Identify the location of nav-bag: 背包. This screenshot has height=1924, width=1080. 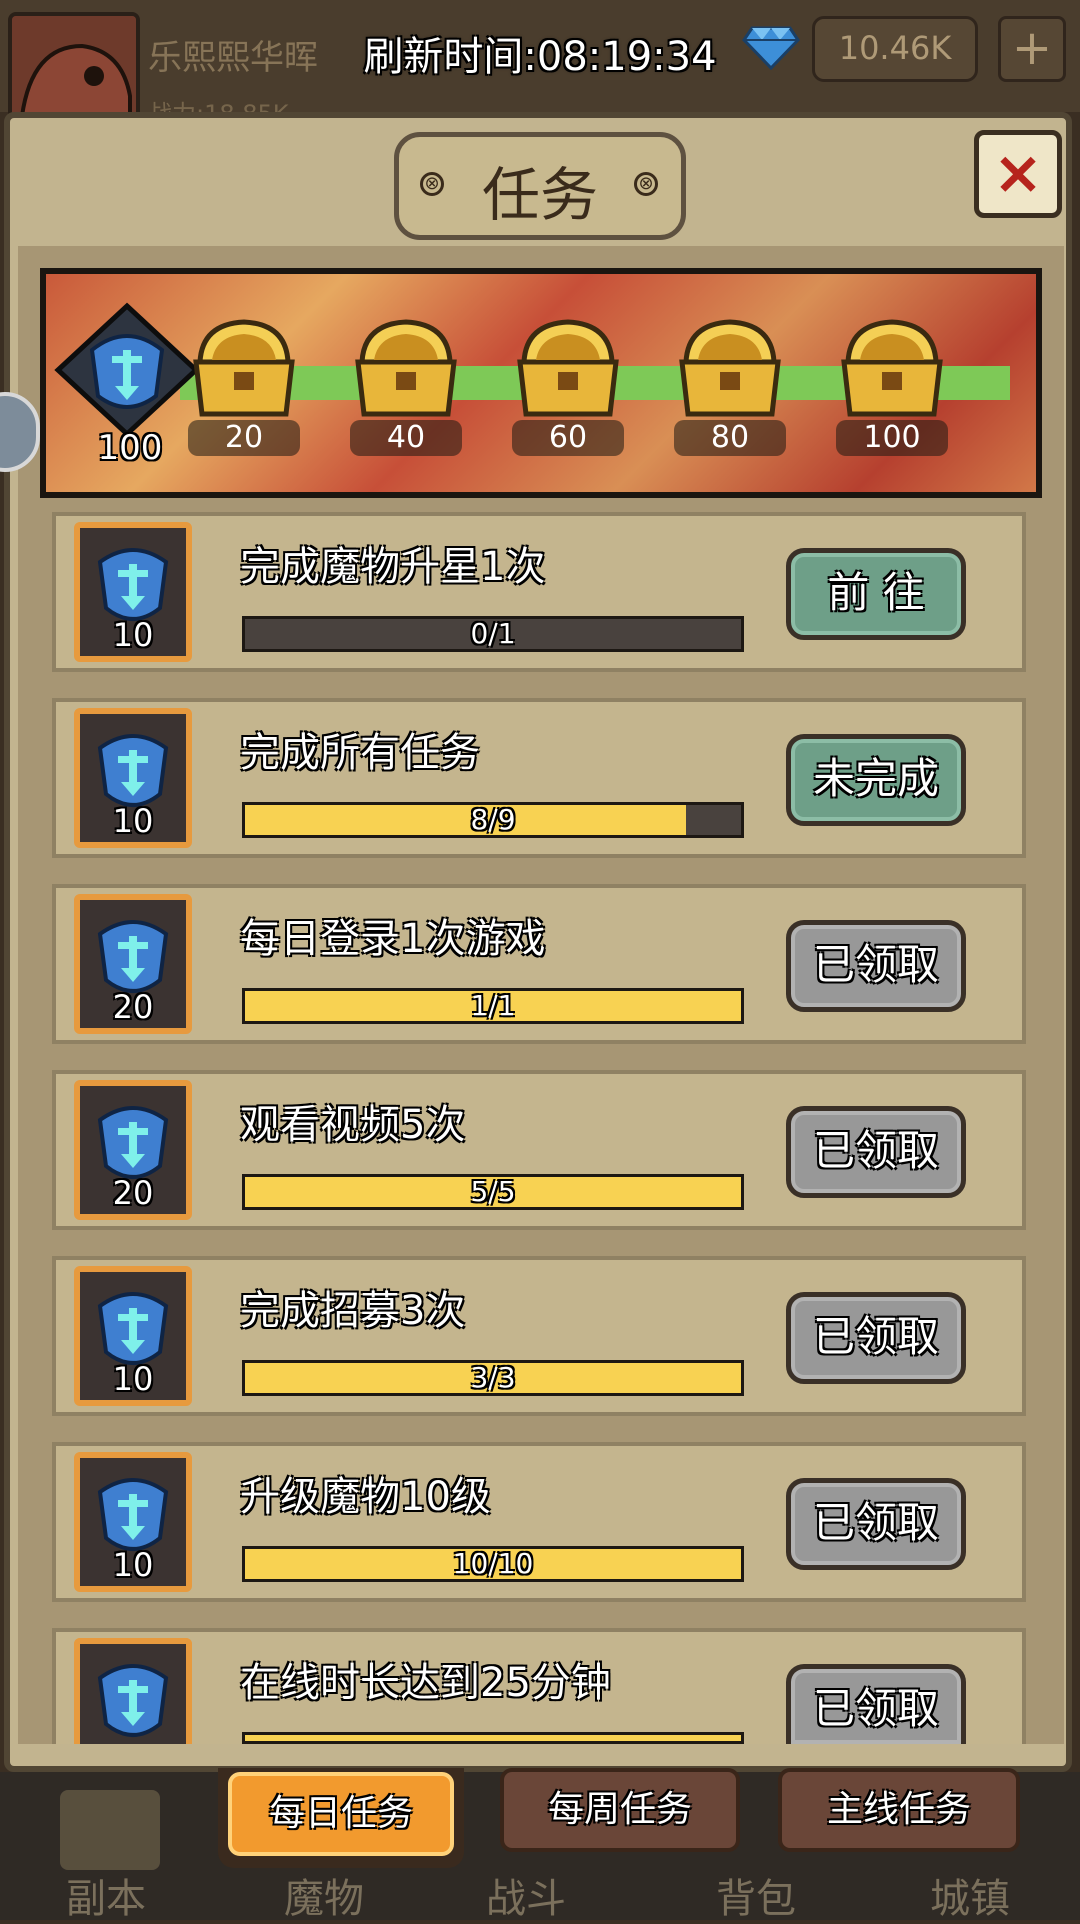
(756, 1895).